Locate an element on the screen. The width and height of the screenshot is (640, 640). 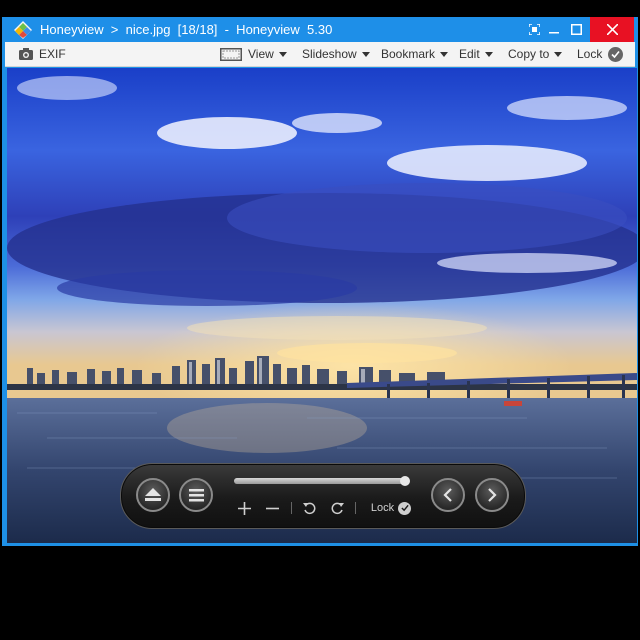
slideshow-menu: Slideshow is located at coordinates (336, 54).